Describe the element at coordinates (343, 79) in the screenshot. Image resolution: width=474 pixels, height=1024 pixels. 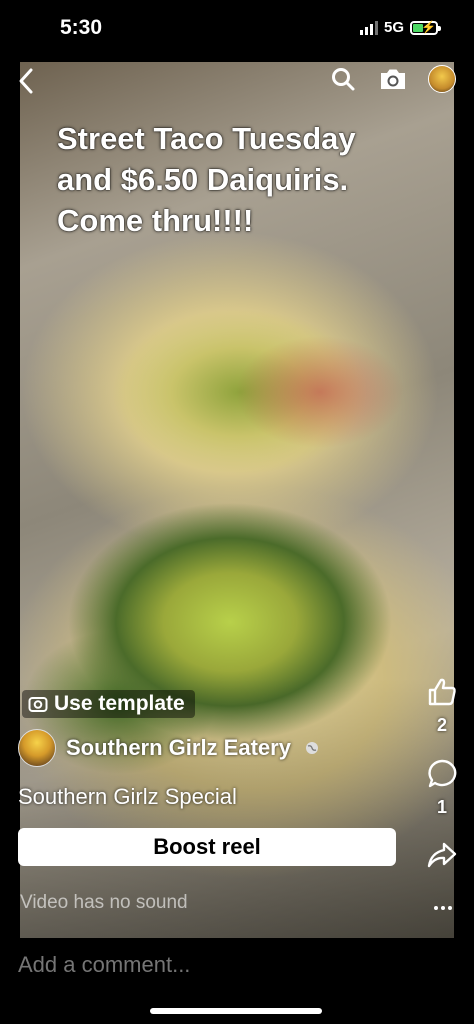
I see `search-icon` at that location.